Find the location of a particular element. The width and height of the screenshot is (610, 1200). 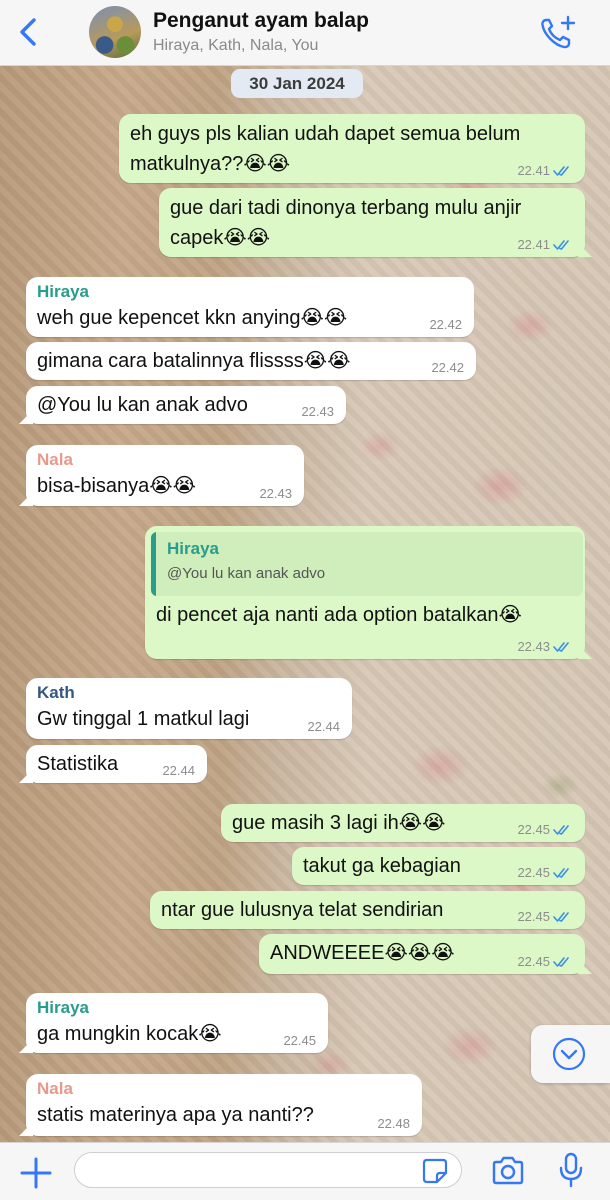

sticker-icon is located at coordinates (435, 1171).